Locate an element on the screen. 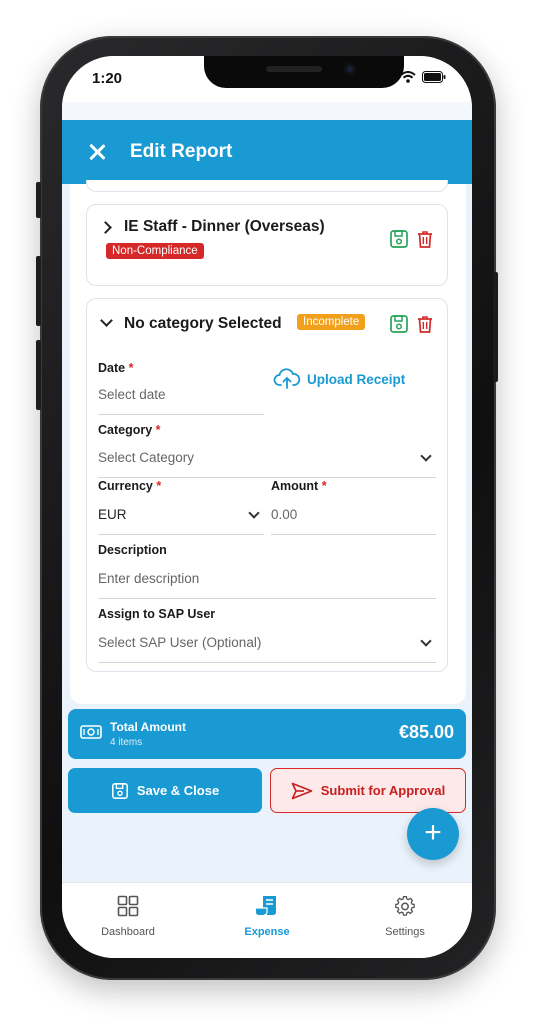 Image resolution: width=534 pixels, height=1020 pixels. date-label: Date * is located at coordinates (116, 368).